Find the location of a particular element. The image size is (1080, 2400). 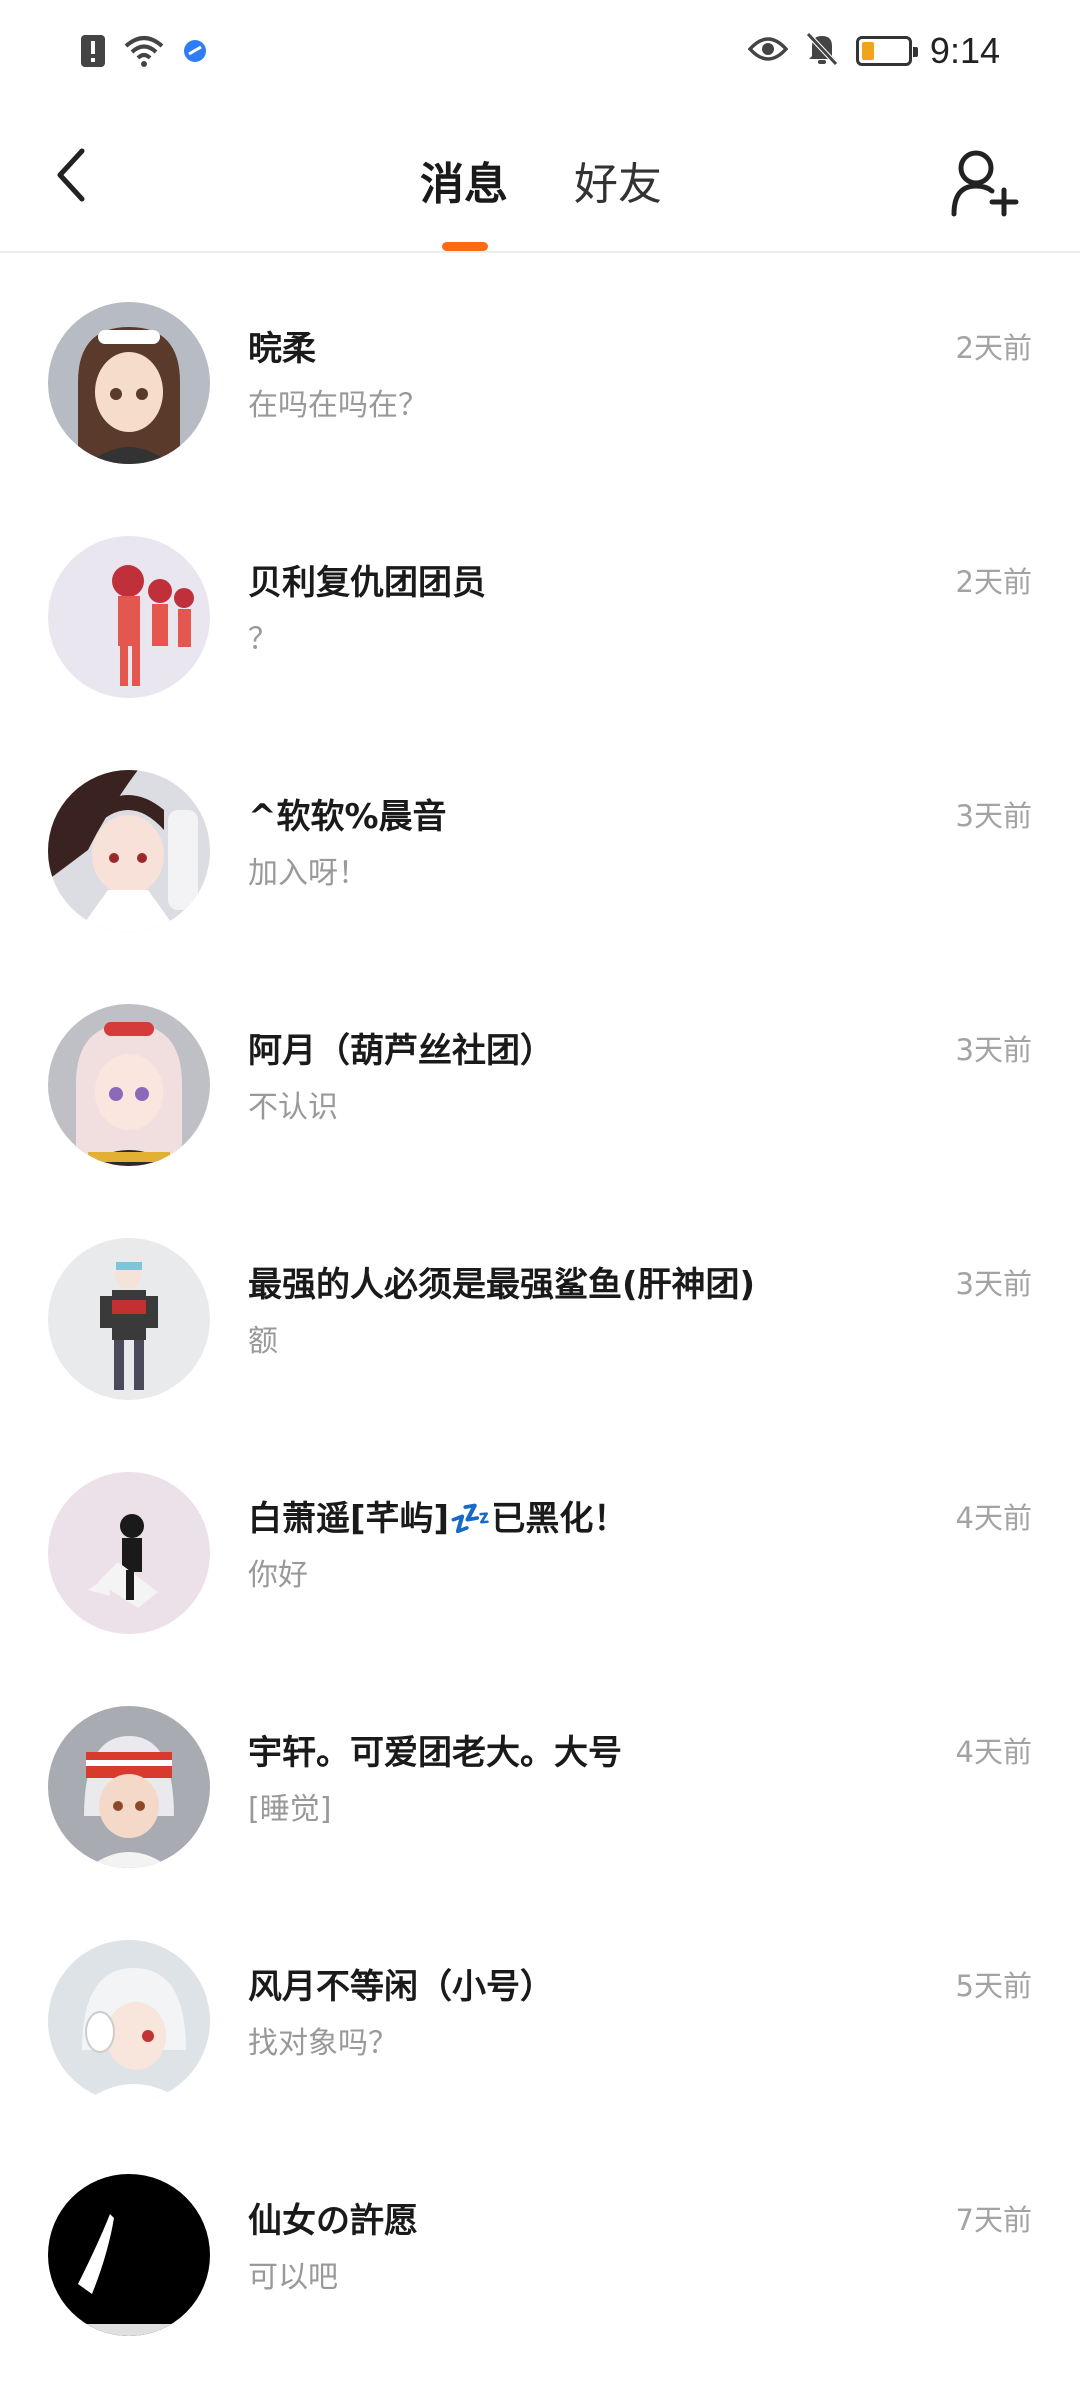

conversation-item: 最强的人必须是最强鲨鱼(肝神团) 额 3天前 is located at coordinates (540, 1308).